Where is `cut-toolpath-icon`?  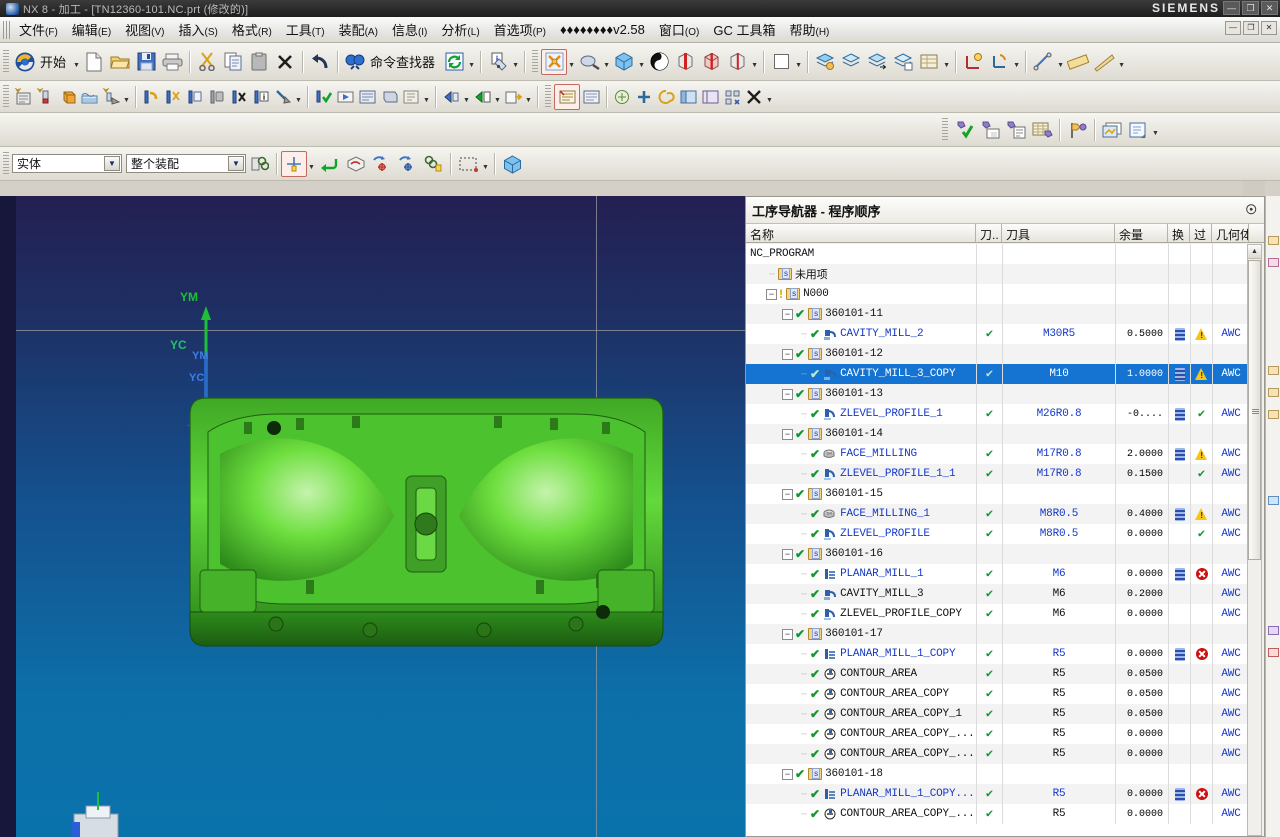
cut-toolpath-icon is located at coordinates (173, 97).